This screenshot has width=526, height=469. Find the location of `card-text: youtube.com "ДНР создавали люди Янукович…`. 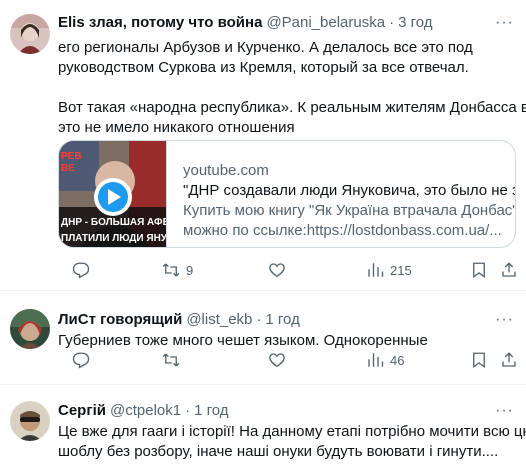

card-text: youtube.com "ДНР создавали люди Янукович… is located at coordinates (349, 201).